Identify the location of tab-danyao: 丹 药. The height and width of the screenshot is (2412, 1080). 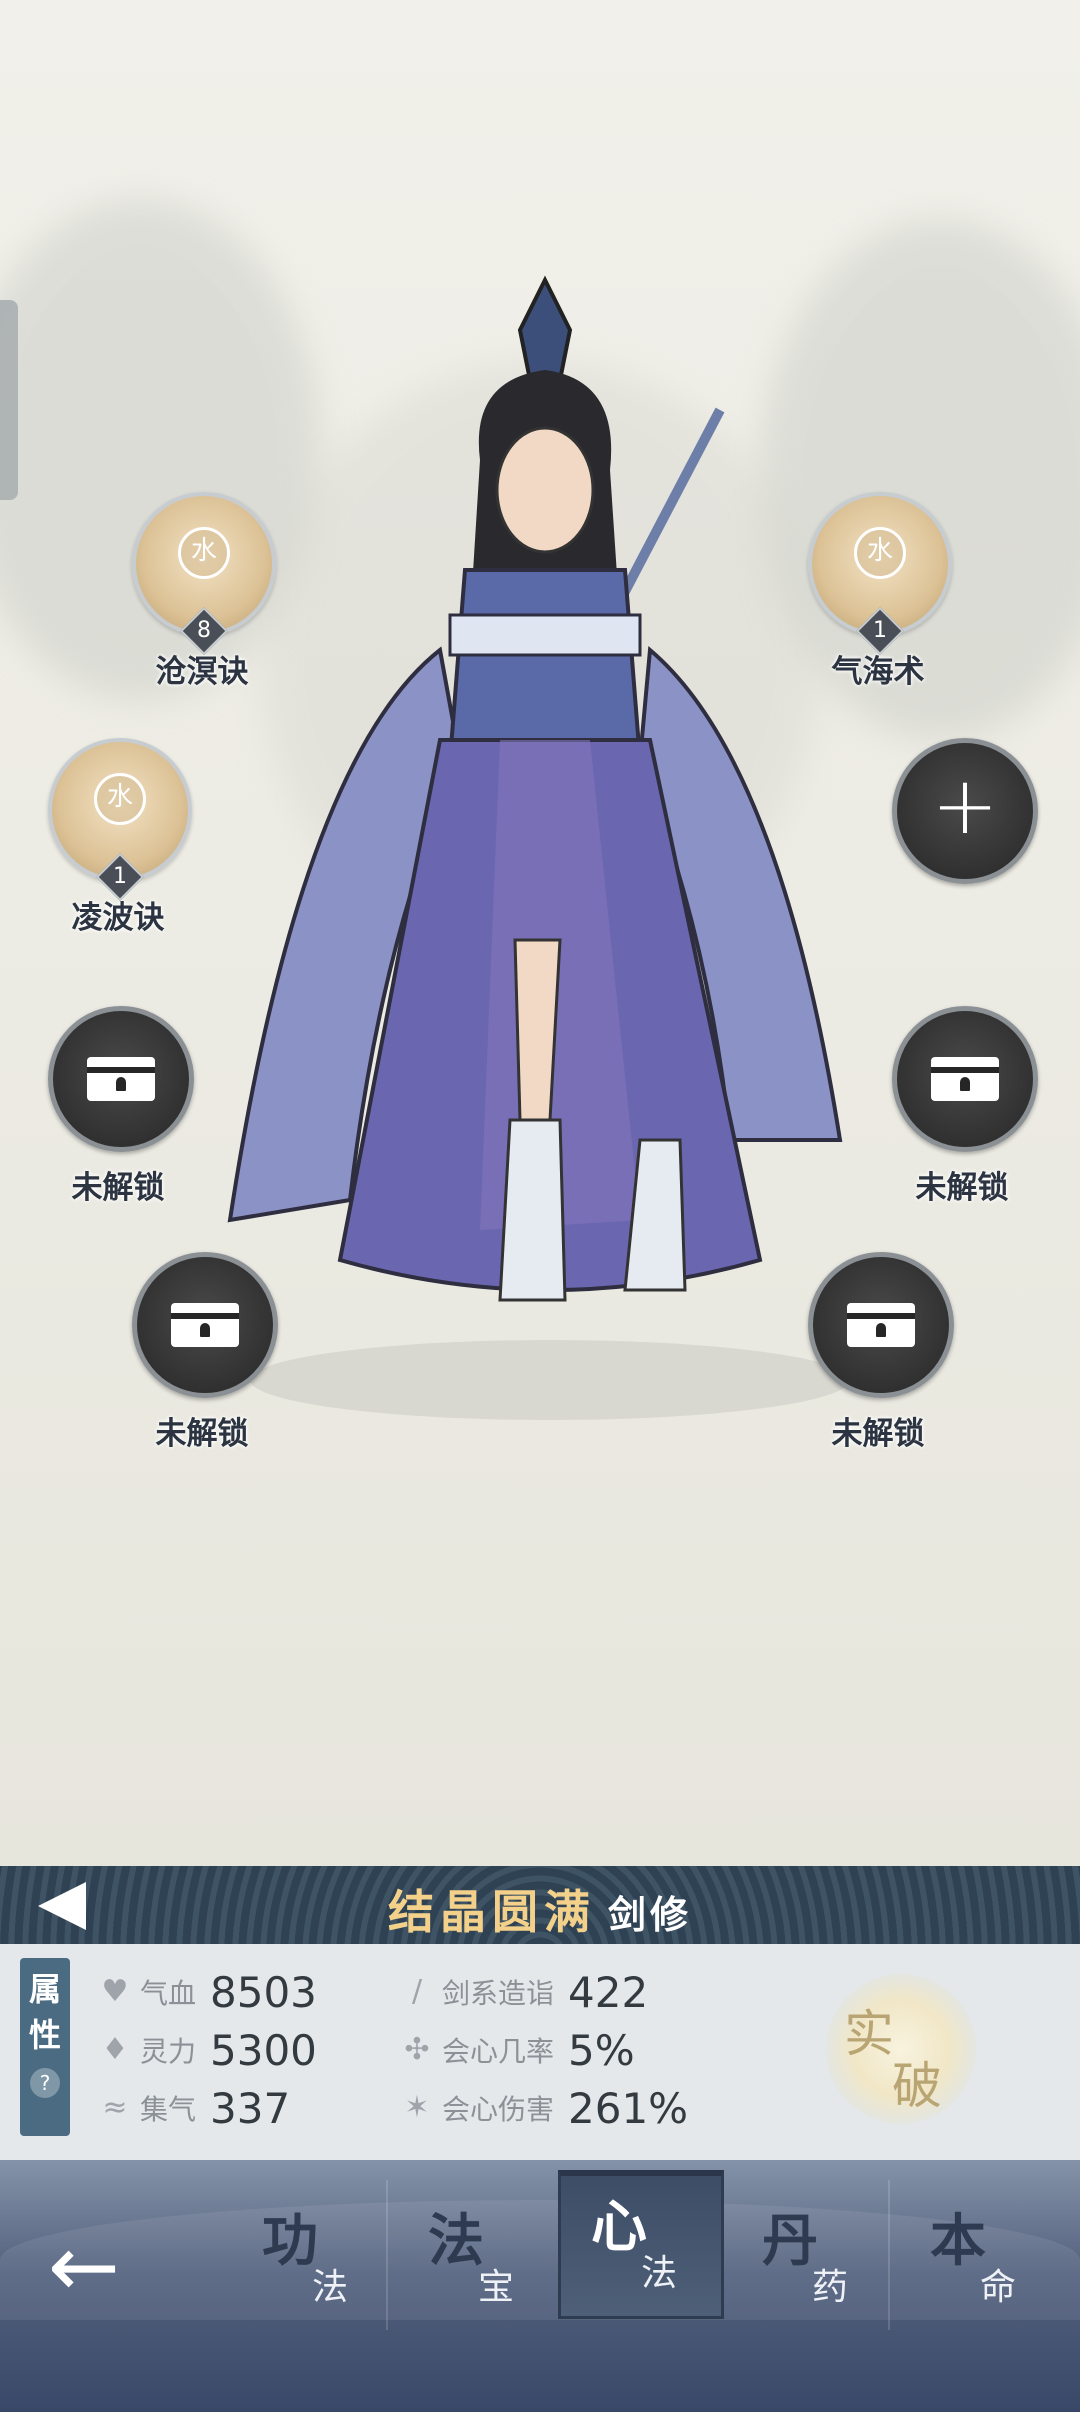
(812, 2260).